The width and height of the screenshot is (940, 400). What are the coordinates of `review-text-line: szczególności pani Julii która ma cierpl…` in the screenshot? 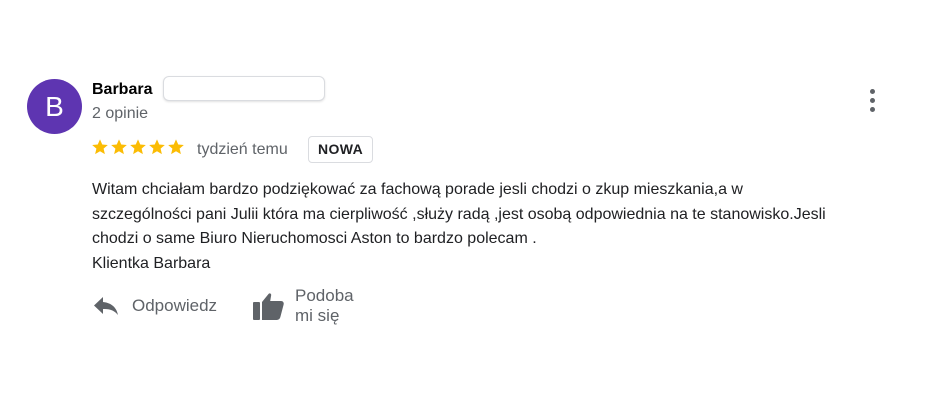 It's located at (459, 214).